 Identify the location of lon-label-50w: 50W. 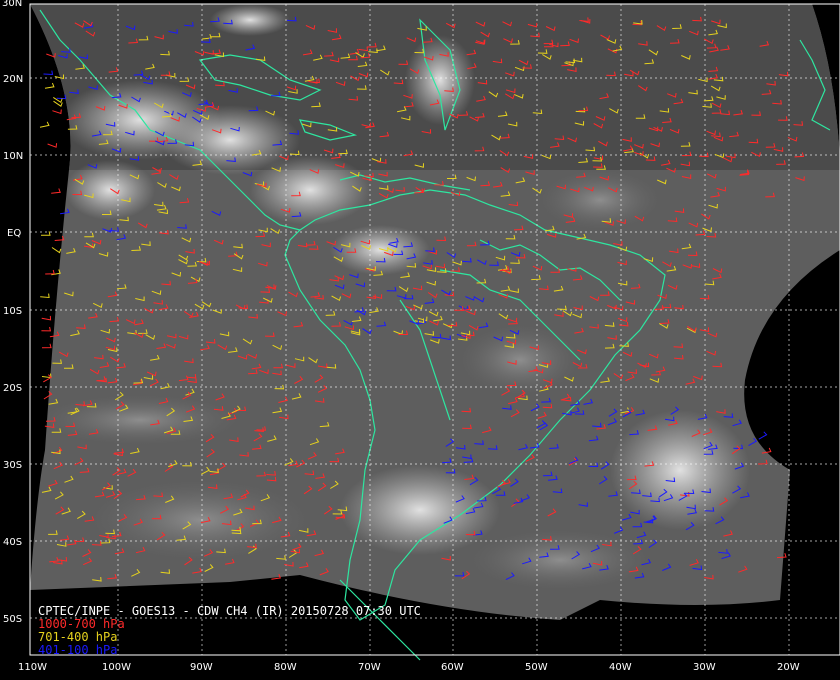
(536, 667).